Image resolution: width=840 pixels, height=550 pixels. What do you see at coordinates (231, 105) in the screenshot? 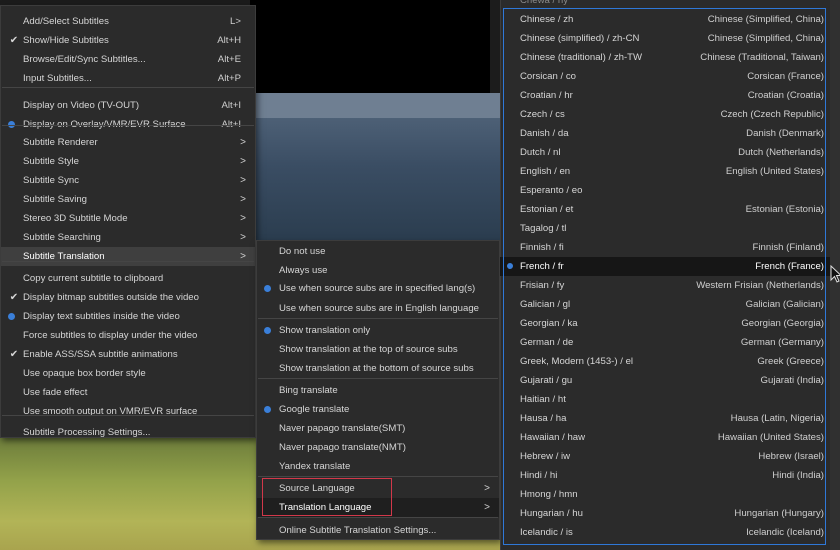
I see `shortcut-label: Alt+I` at bounding box center [231, 105].